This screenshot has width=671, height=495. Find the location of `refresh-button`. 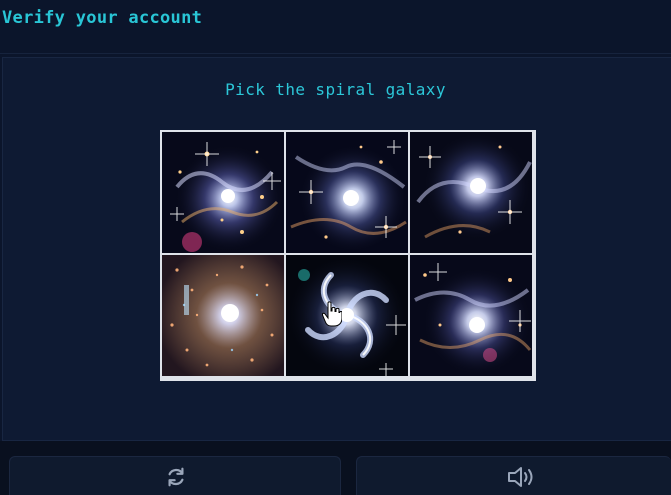

refresh-button is located at coordinates (175, 475).